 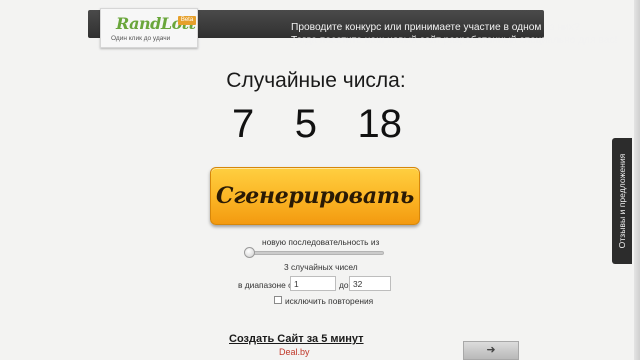 I want to click on feedback-tab: Отзывы и предложения, so click(x=622, y=201).